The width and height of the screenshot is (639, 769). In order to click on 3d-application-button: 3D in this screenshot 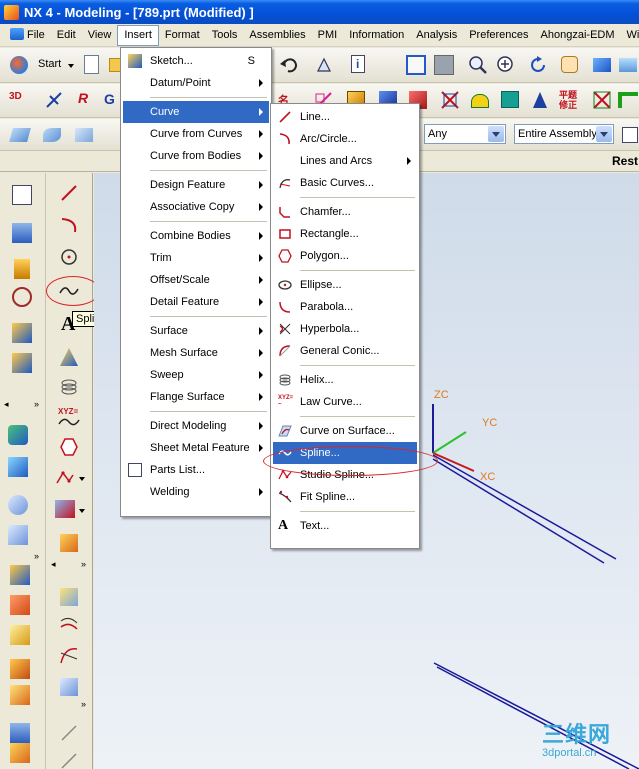, I will do `click(20, 100)`.